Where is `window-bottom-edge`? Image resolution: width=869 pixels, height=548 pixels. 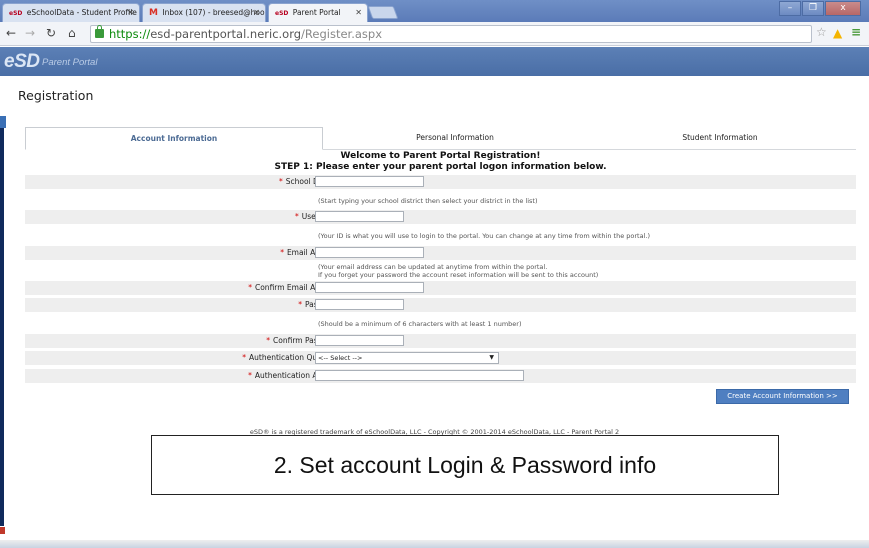
window-bottom-edge is located at coordinates (434, 544).